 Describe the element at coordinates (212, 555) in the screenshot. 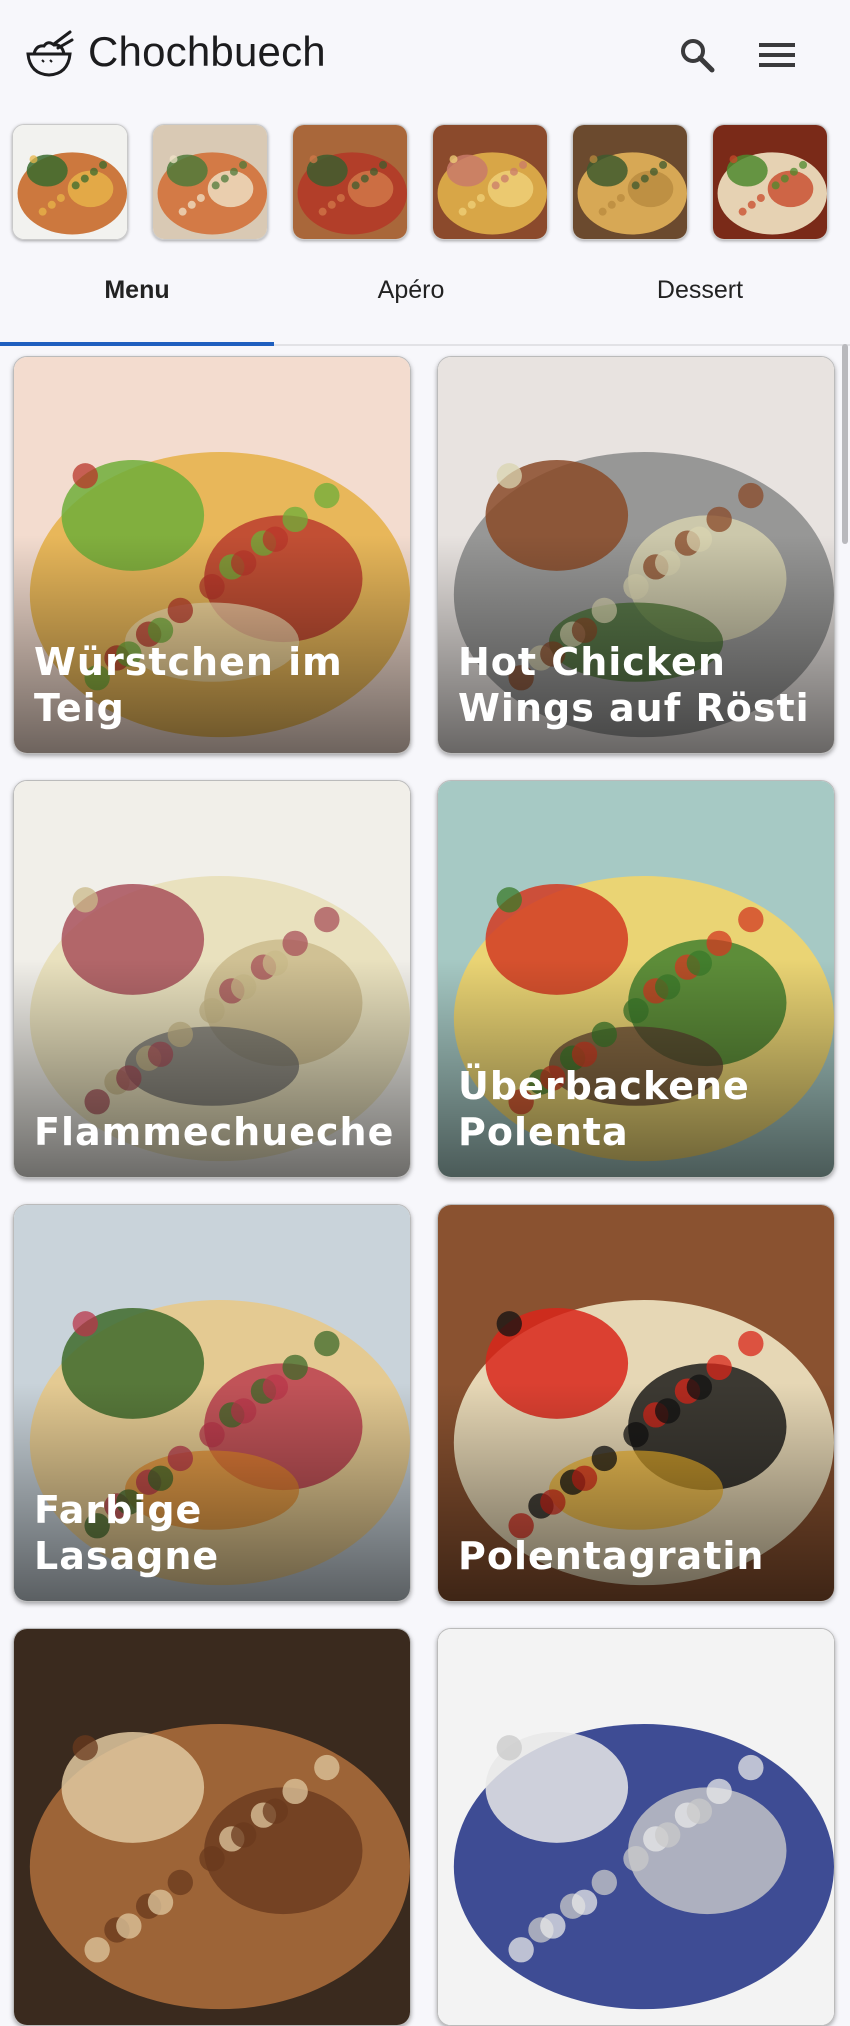

I see `recipe-card: Würstchen im Teig` at that location.